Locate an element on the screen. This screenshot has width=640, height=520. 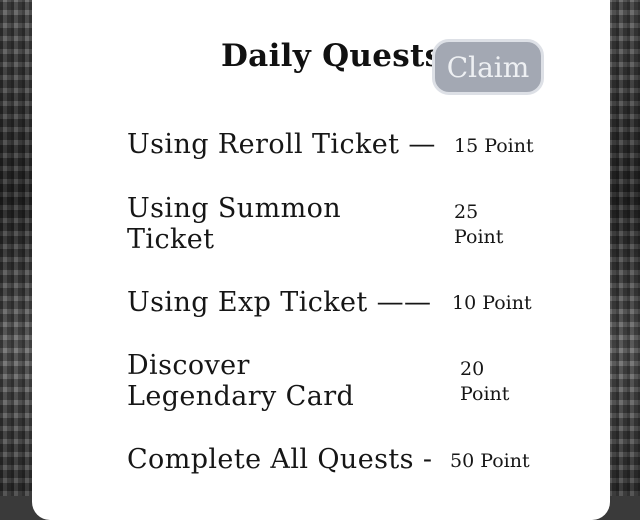
panel-title: Daily Quests is located at coordinates (332, 56).